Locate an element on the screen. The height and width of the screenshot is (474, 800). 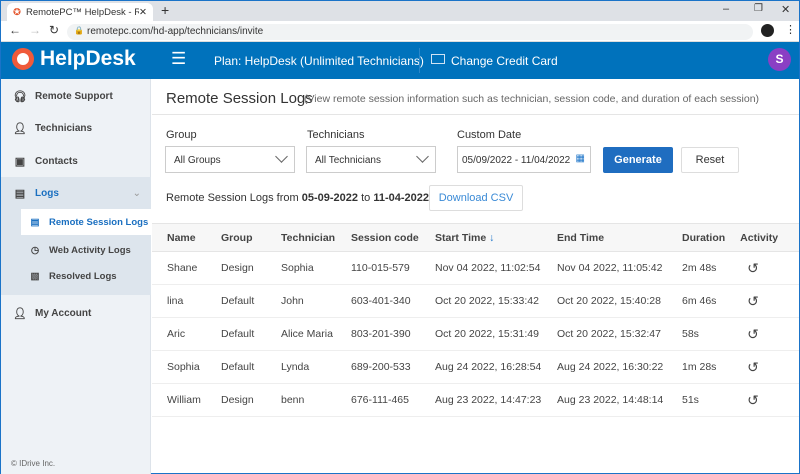
cell-name: William is located at coordinates (179, 400).